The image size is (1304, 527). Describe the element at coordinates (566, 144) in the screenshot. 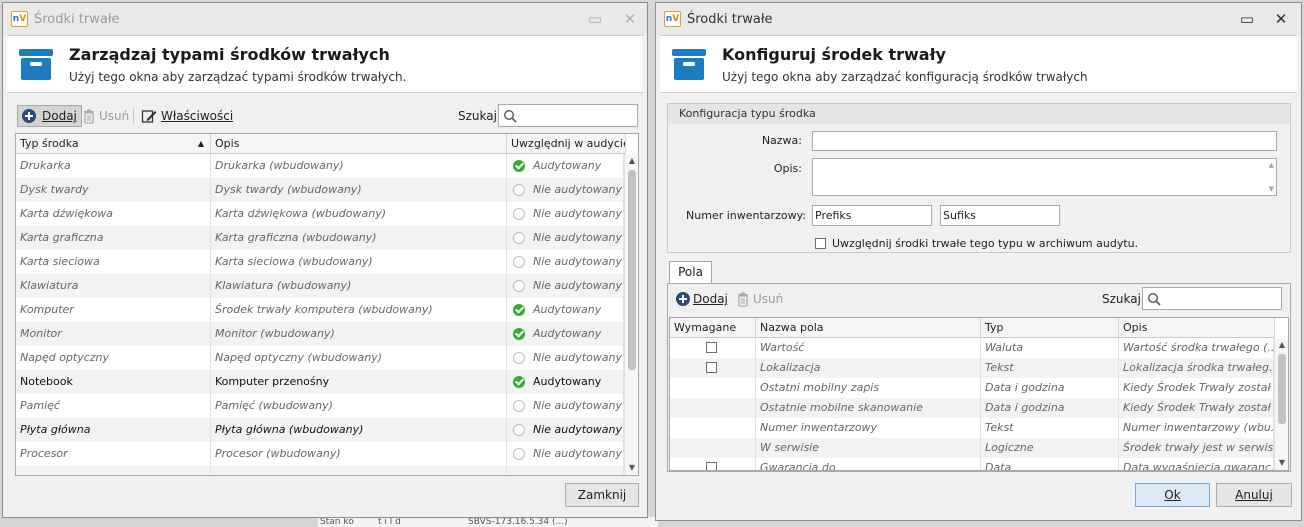

I see `column-header-audit: Uwzględnij w audycie` at that location.